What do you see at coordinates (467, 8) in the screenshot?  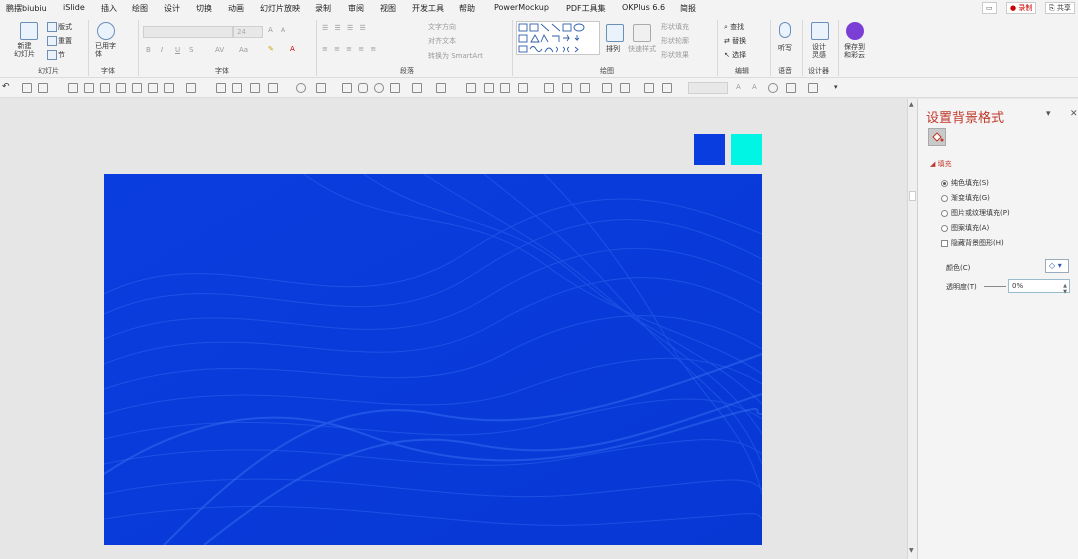 I see `tab-help: 帮助` at bounding box center [467, 8].